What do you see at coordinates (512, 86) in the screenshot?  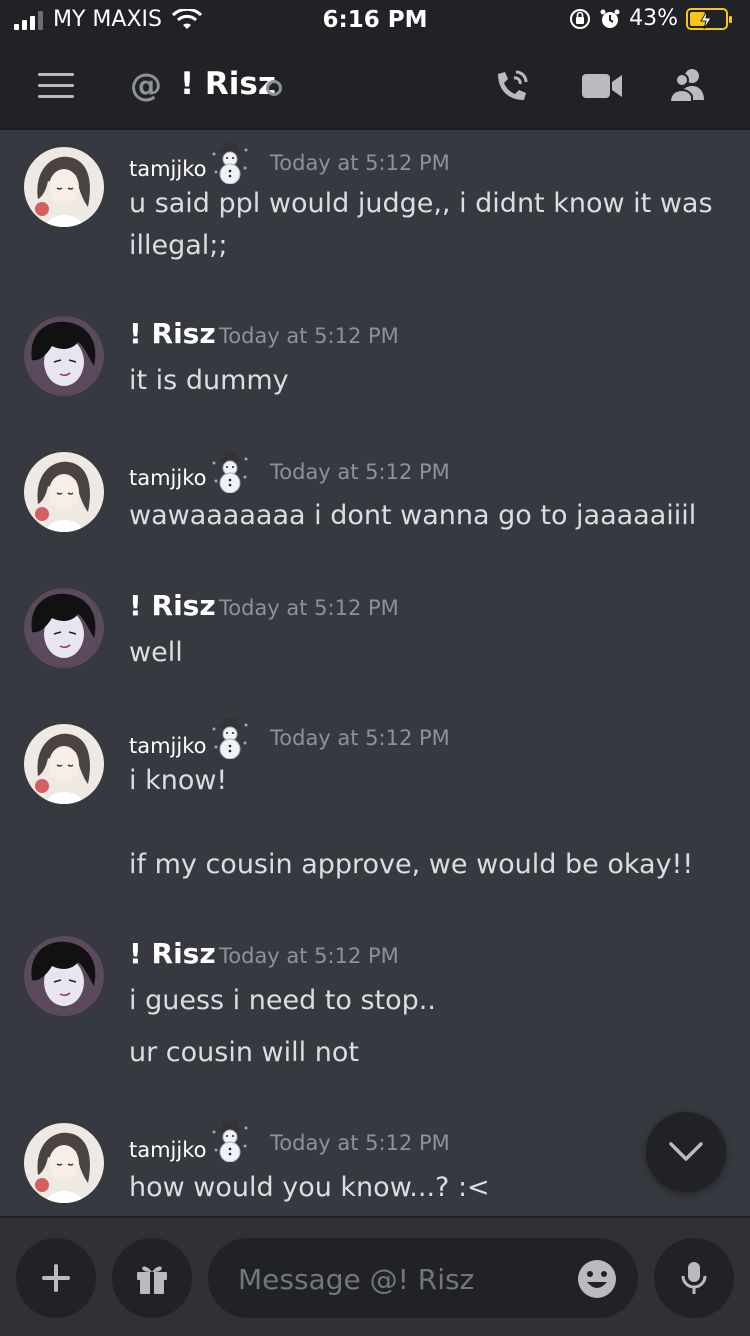 I see `call-icon` at bounding box center [512, 86].